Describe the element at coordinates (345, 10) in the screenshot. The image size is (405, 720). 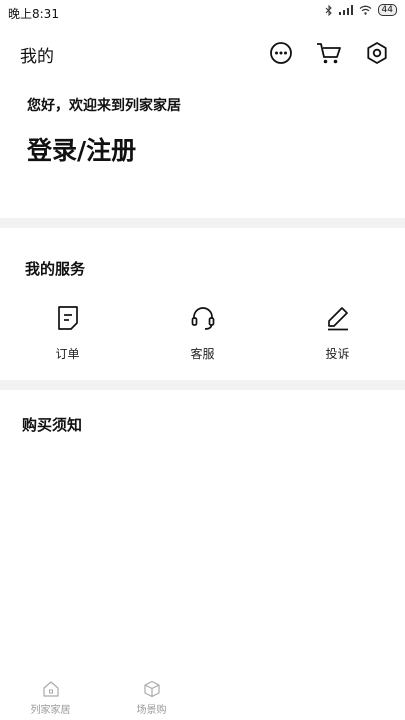
I see `signal-icon` at that location.